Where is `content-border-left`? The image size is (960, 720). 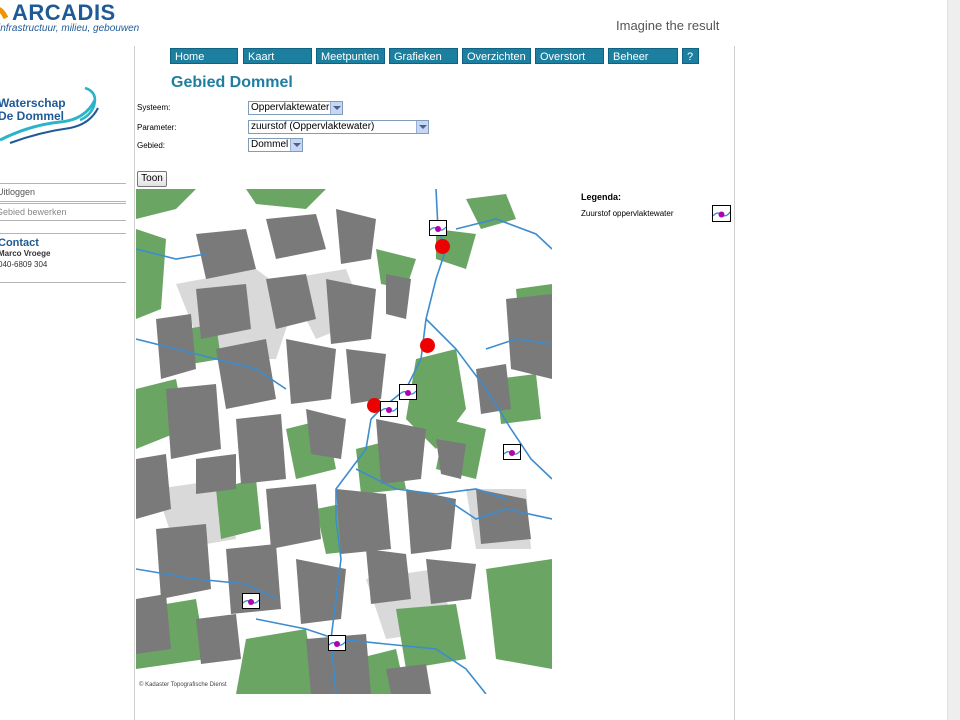 content-border-left is located at coordinates (134, 383).